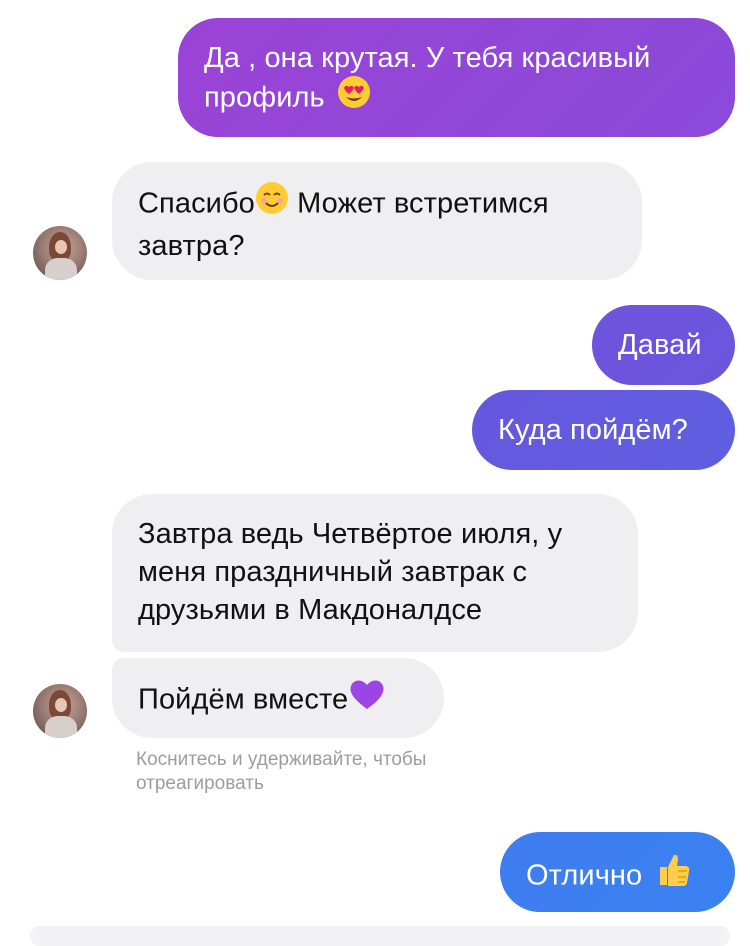 The width and height of the screenshot is (750, 946). I want to click on message-bubble-incoming: Пойдём вместе, so click(278, 698).